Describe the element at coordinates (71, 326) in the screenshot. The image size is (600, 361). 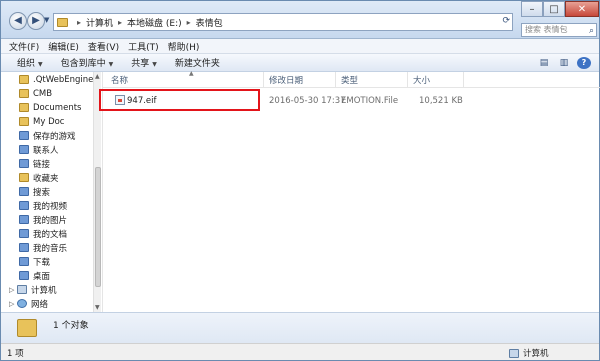
I see `object-count: 1 个对象` at that location.